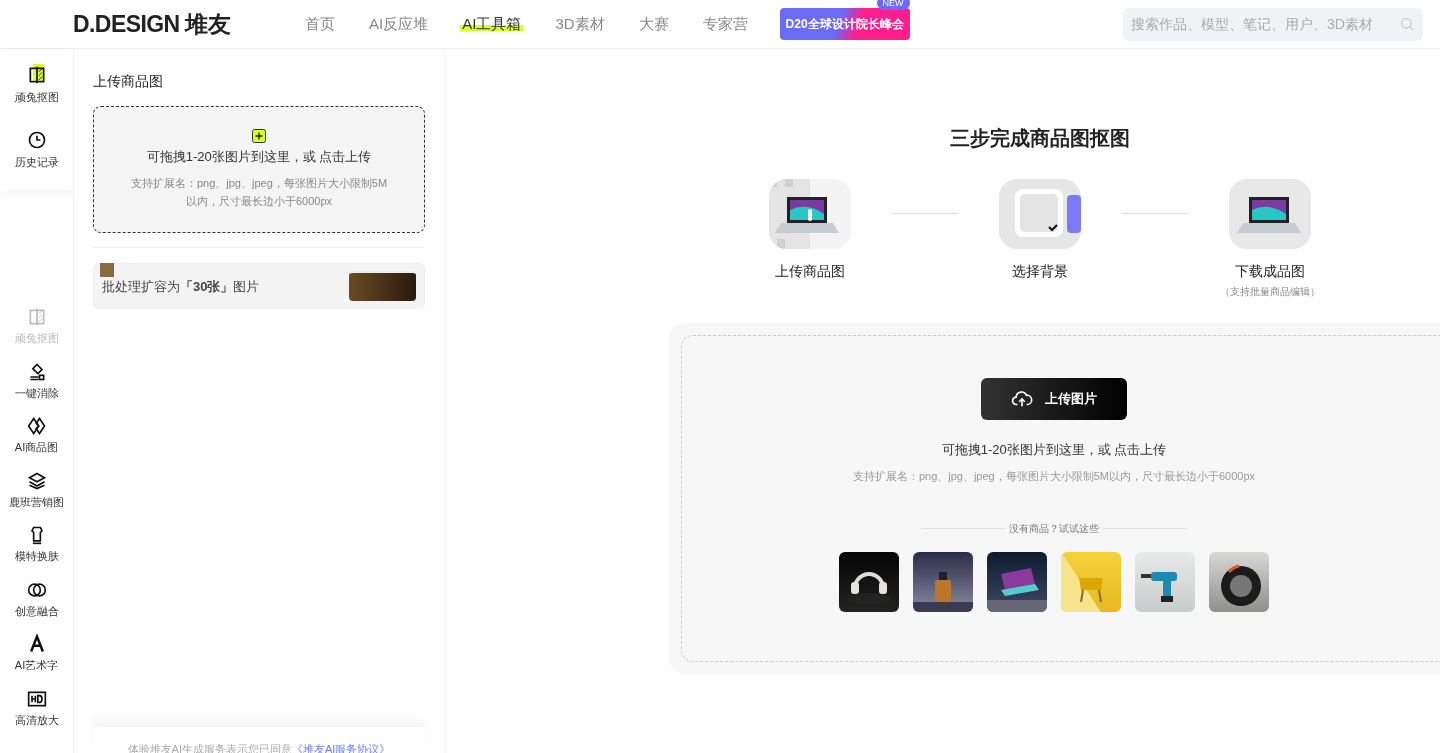  What do you see at coordinates (580, 24) in the screenshot?
I see `nav-link: 3D素材` at bounding box center [580, 24].